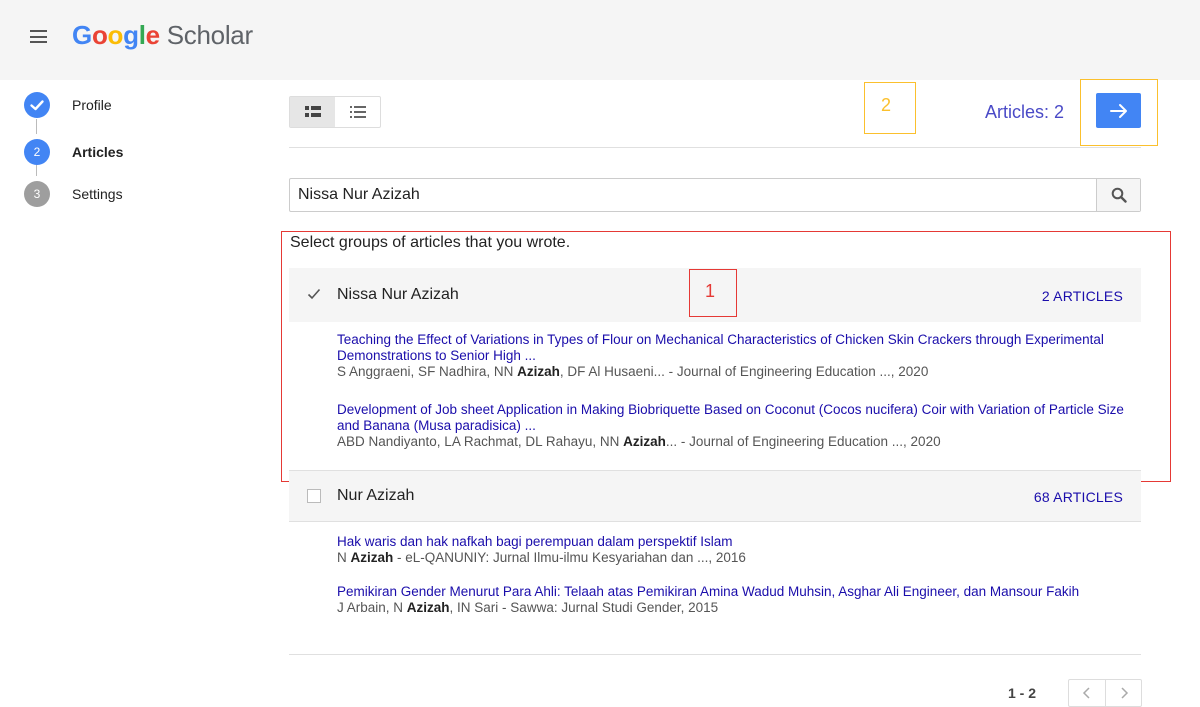 Image resolution: width=1200 pixels, height=707 pixels. I want to click on step-settings: 3 Settings, so click(124, 195).